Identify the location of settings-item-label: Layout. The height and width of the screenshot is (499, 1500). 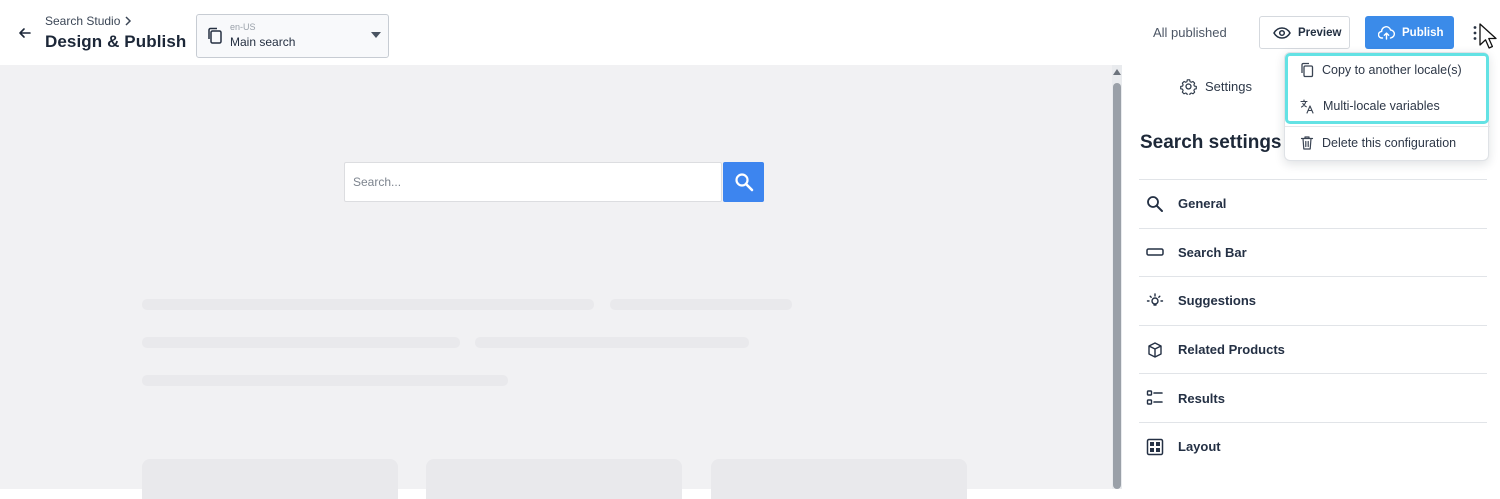
(1199, 447).